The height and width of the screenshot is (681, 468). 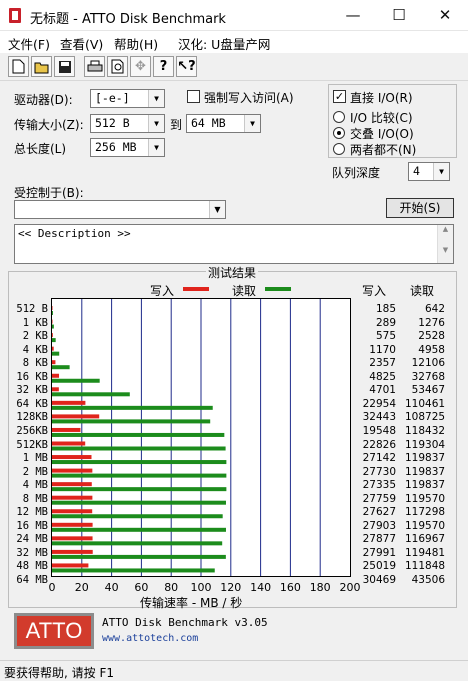 I want to click on help-icon: ?, so click(x=163, y=66).